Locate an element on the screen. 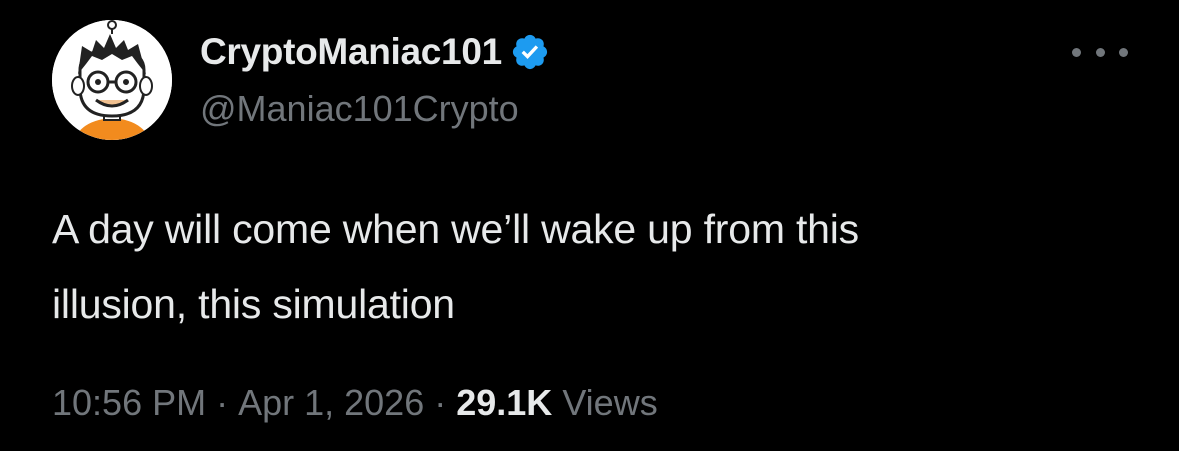  verified-badge-icon is located at coordinates (530, 52).